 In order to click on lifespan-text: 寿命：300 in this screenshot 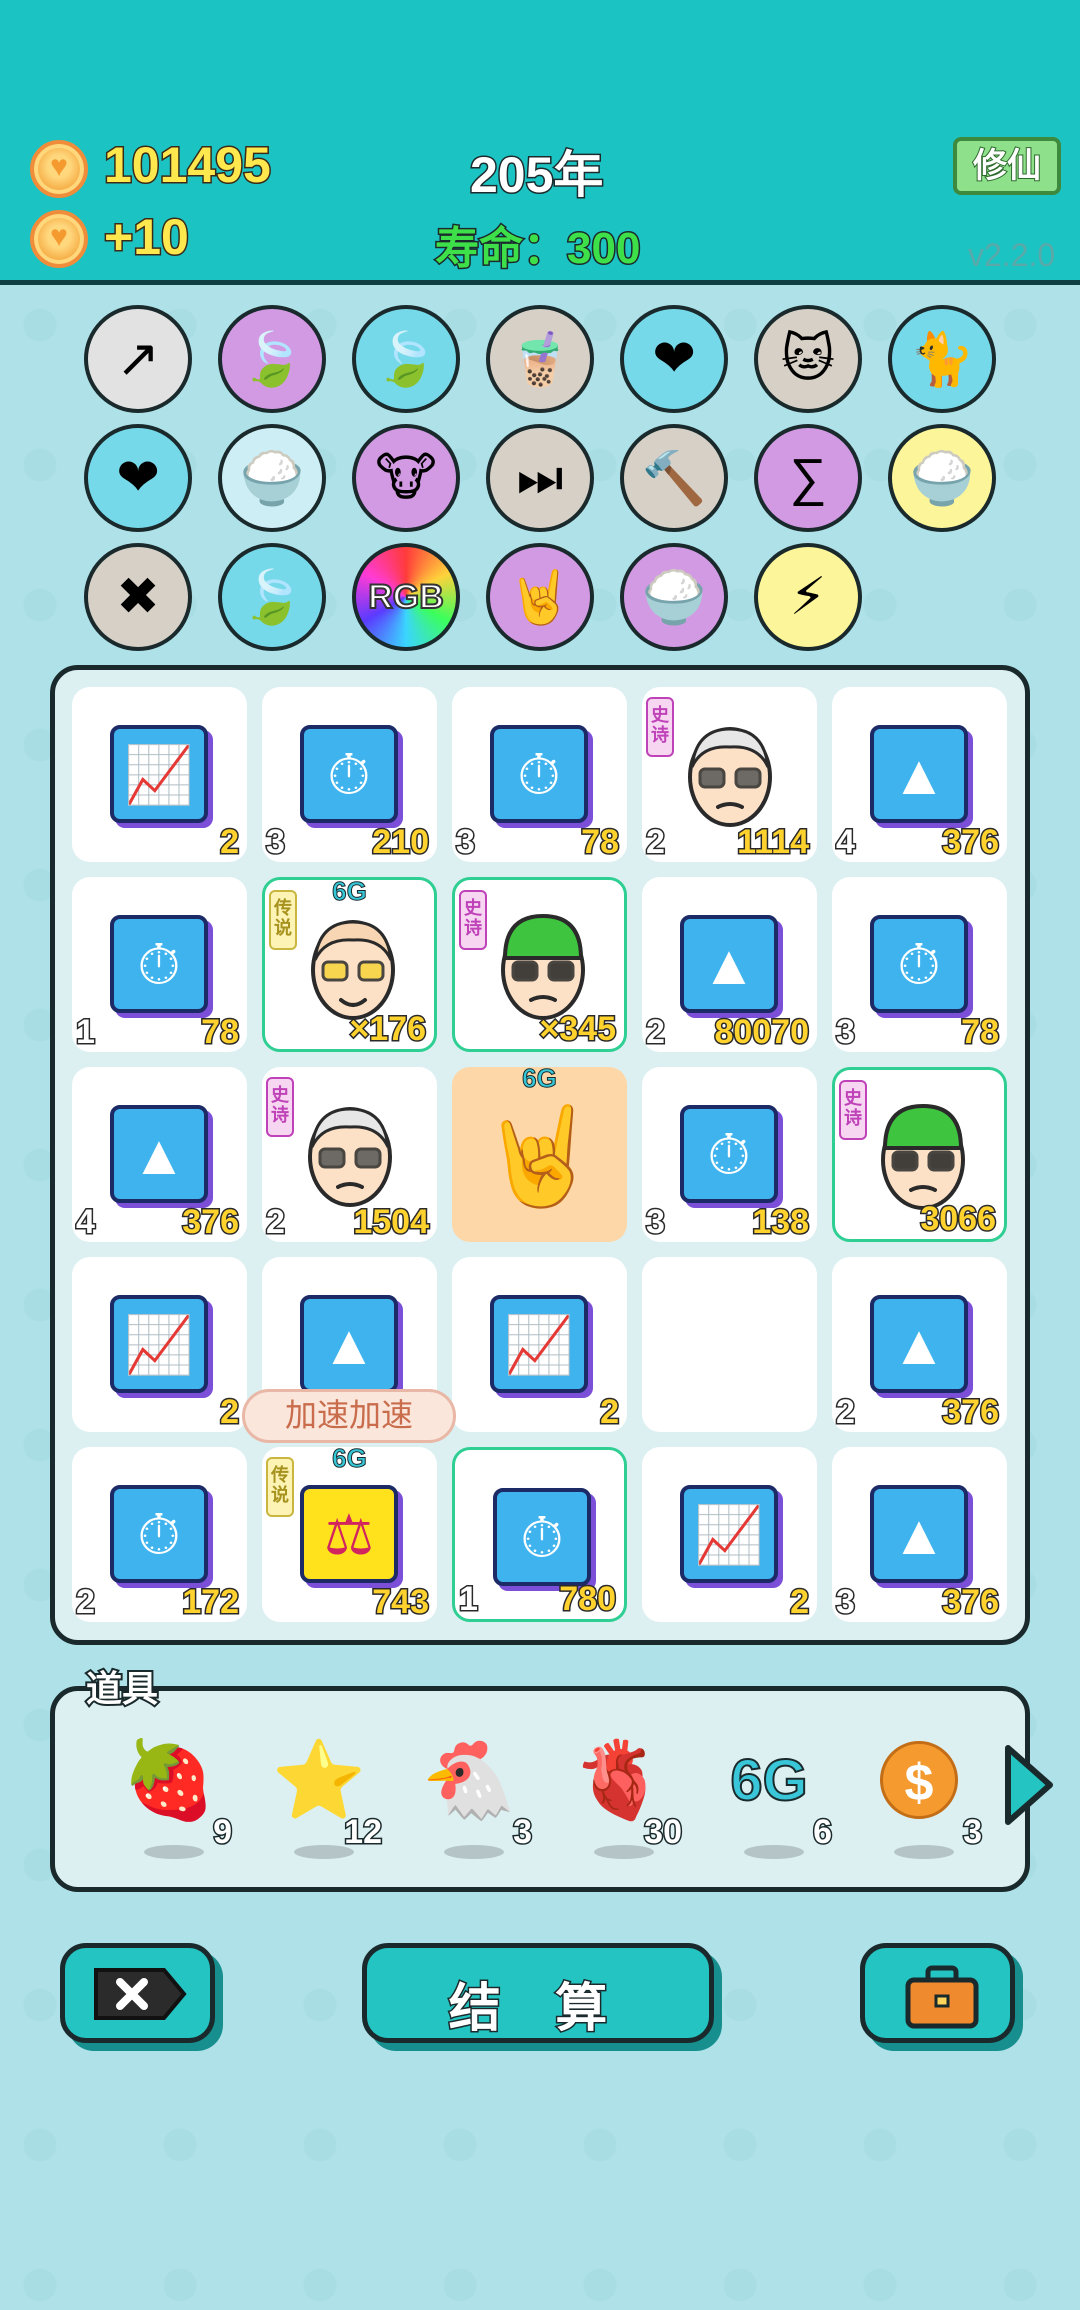, I will do `click(537, 249)`.